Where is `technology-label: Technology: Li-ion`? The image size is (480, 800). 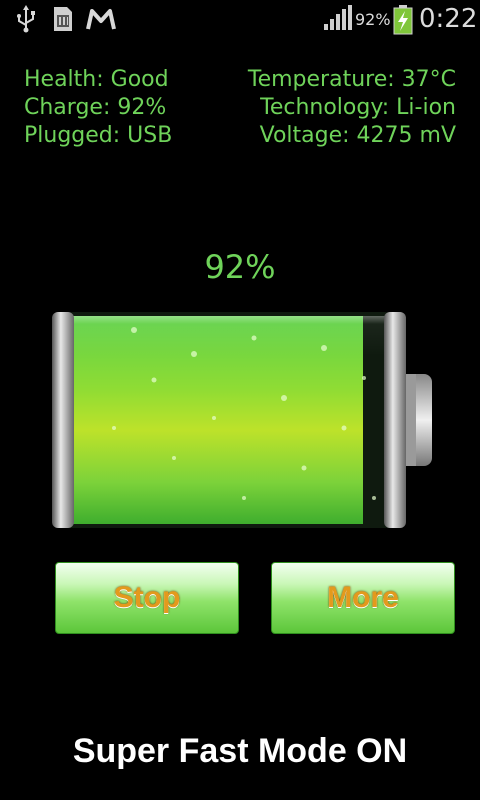
technology-label: Technology: Li-ion is located at coordinates (358, 107).